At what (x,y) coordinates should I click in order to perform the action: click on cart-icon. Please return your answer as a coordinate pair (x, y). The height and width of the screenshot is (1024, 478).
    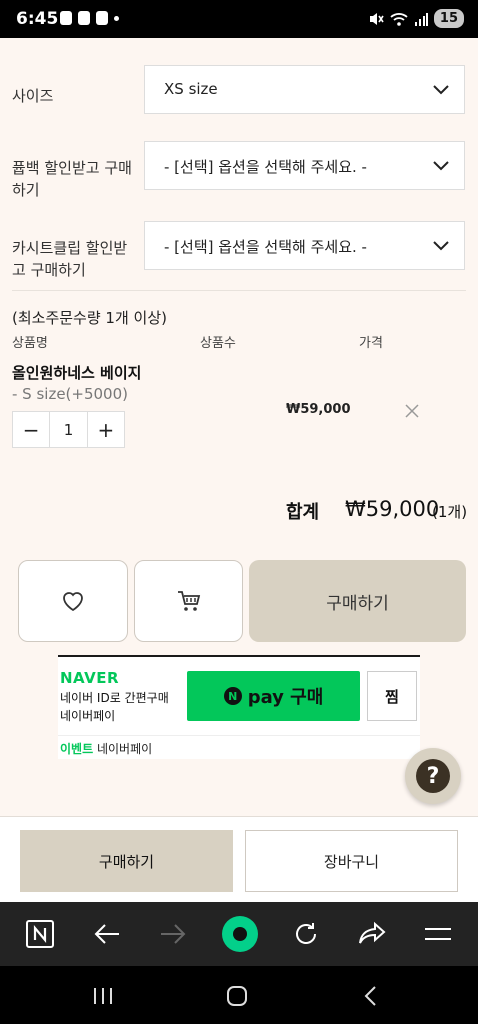
    Looking at the image, I should click on (188, 601).